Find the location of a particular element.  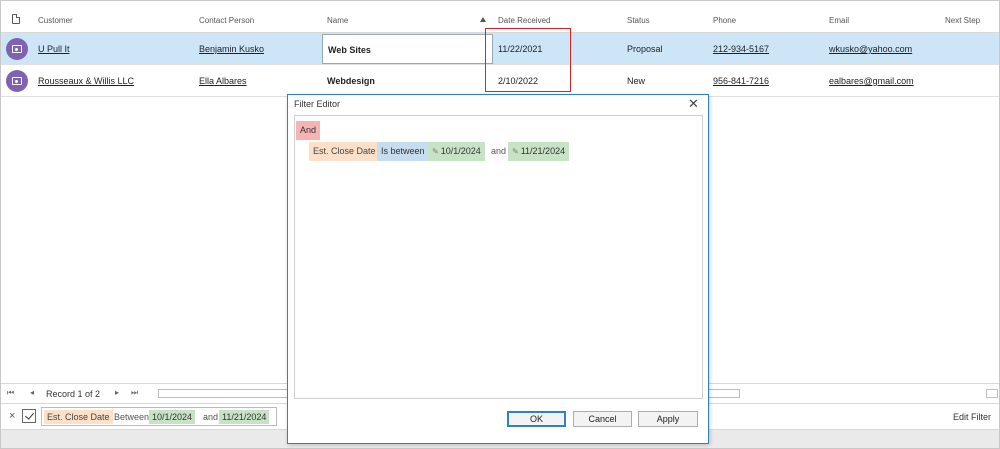

apply-button: Apply is located at coordinates (668, 419).